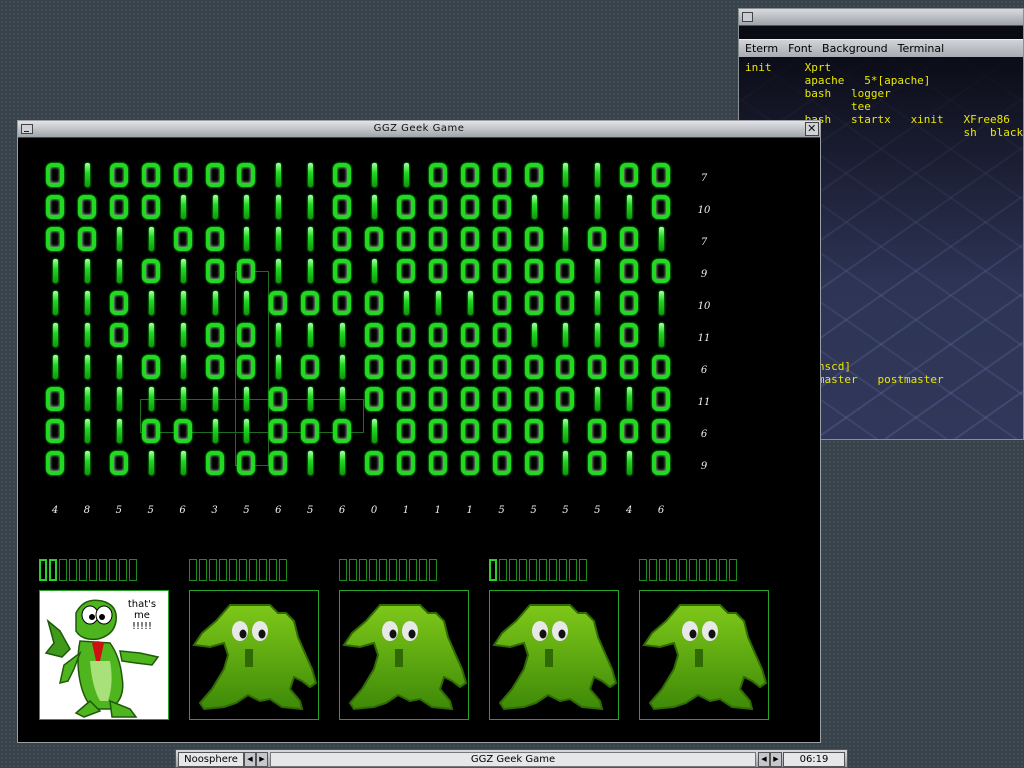  What do you see at coordinates (104, 655) in the screenshot?
I see `player-slot: that's me!!!!!` at bounding box center [104, 655].